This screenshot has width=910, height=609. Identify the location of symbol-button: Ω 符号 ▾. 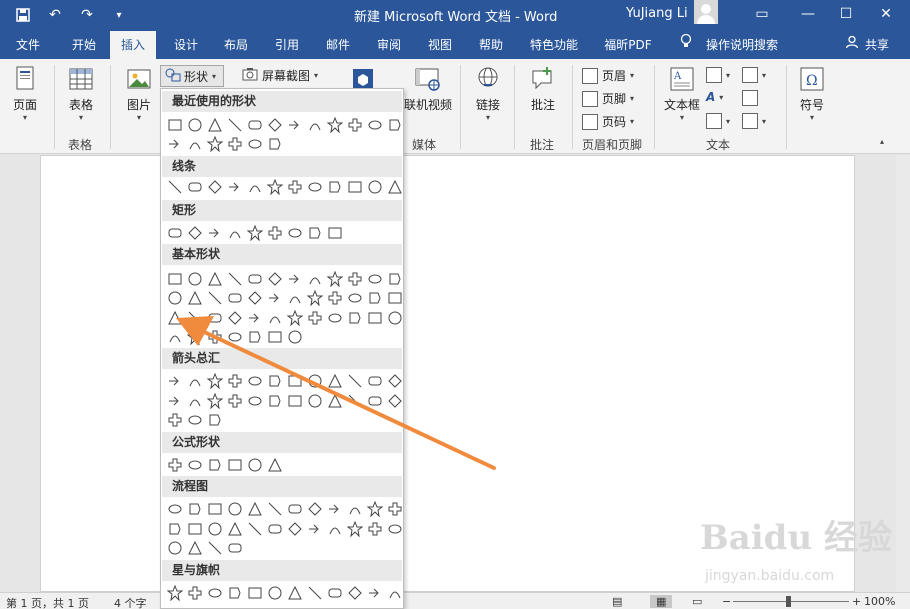
(812, 93).